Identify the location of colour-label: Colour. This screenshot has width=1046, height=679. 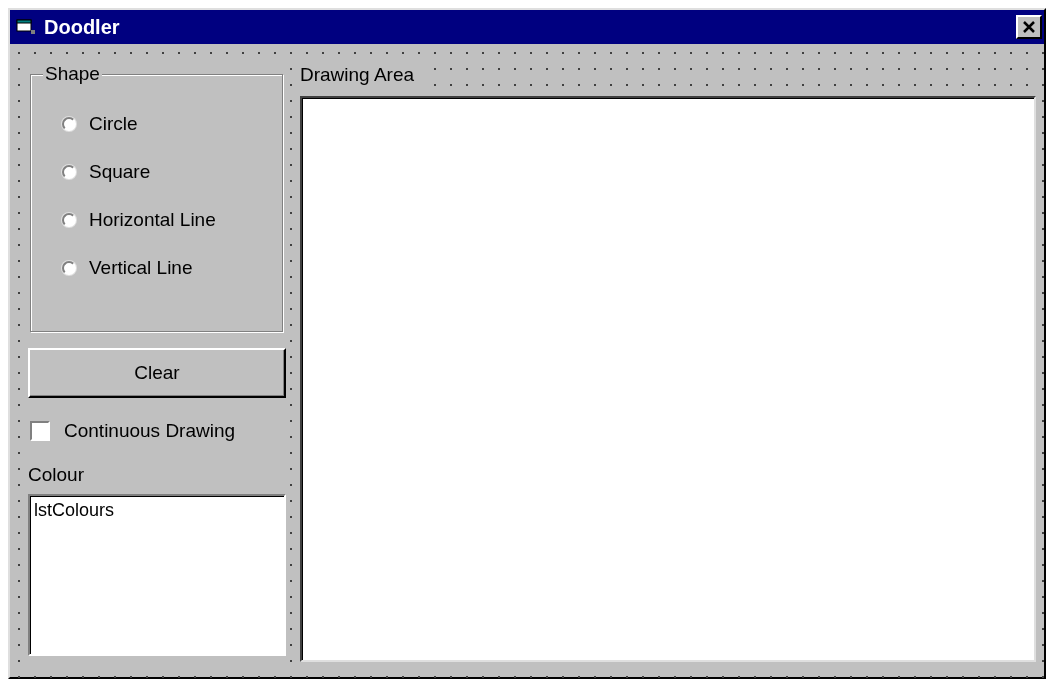
(56, 475).